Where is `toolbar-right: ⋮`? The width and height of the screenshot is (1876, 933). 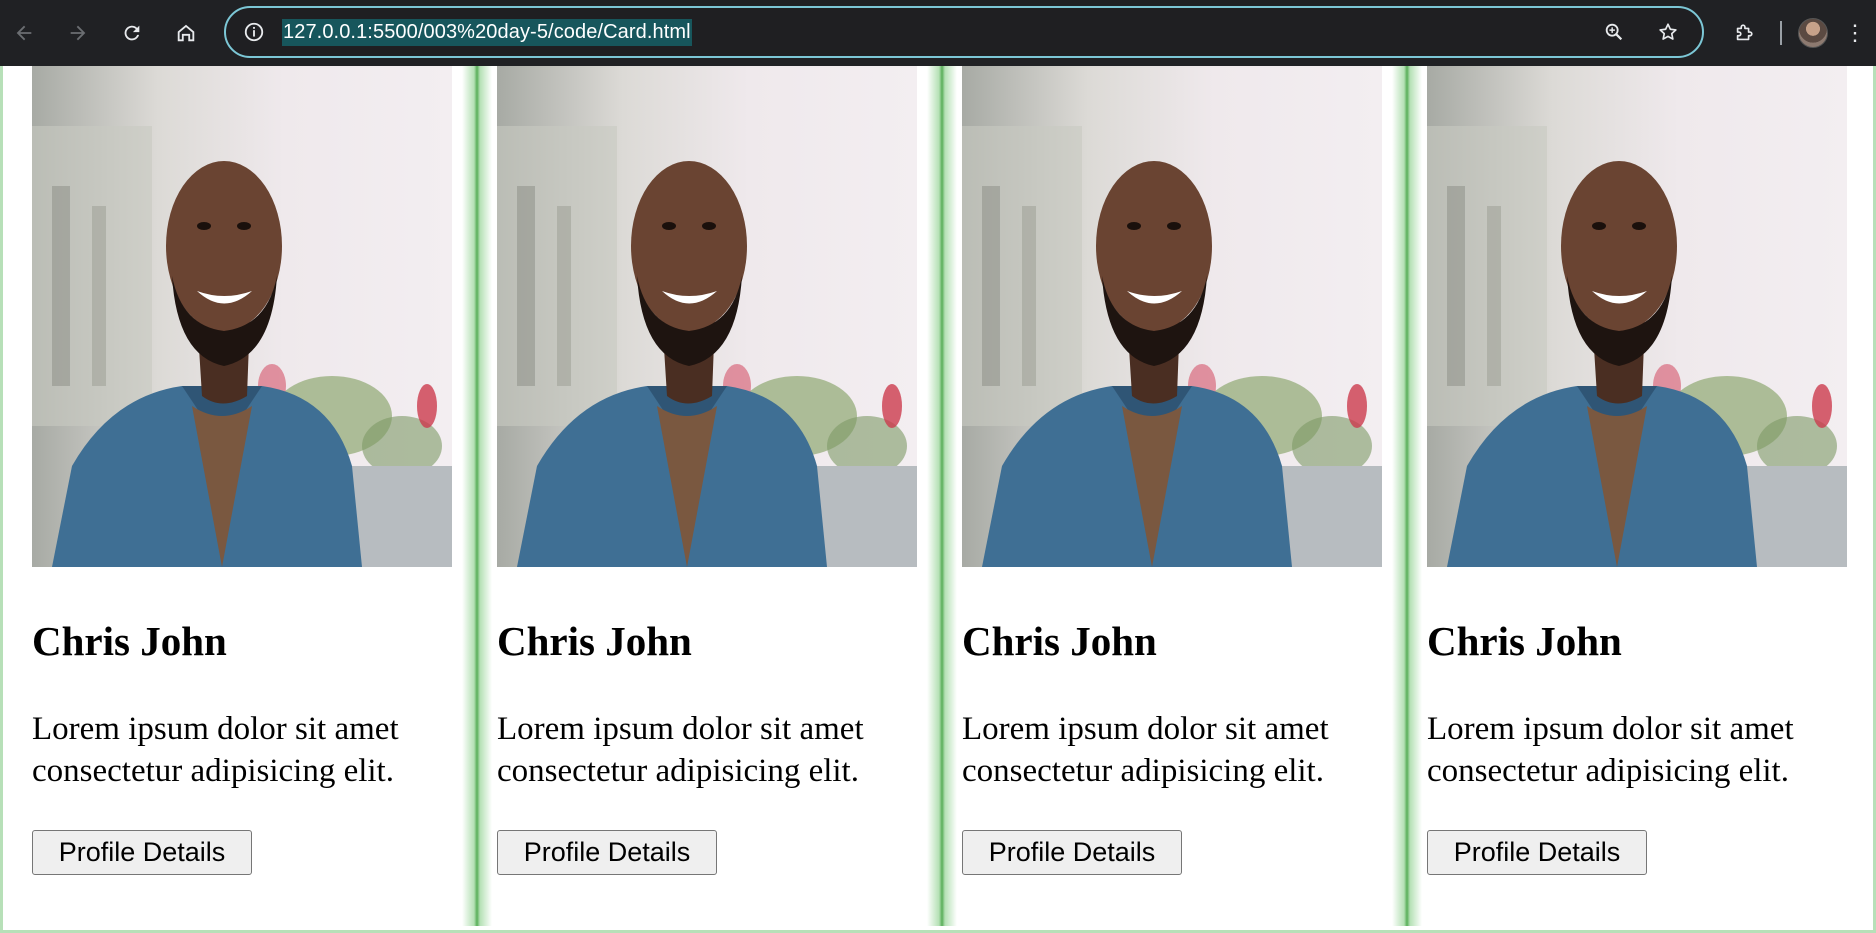
toolbar-right: ⋮ is located at coordinates (1795, 33).